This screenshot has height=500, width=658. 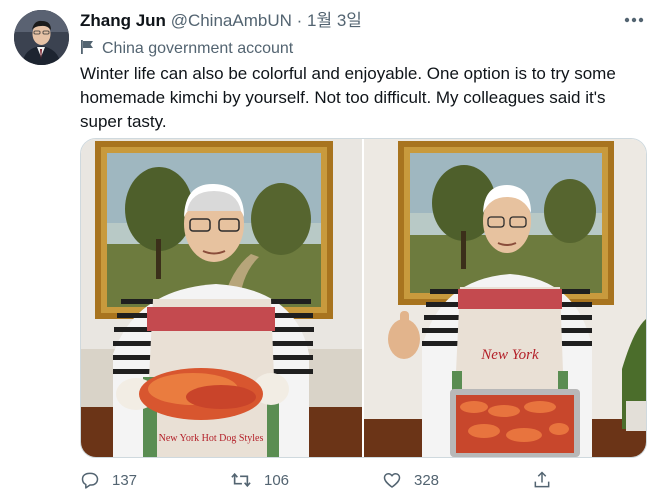 What do you see at coordinates (334, 20) in the screenshot?
I see `tweet-date: 1월 3일` at bounding box center [334, 20].